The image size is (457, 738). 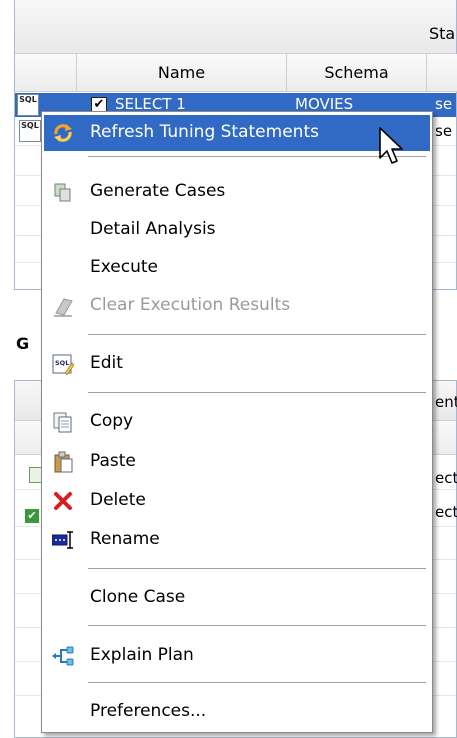 What do you see at coordinates (446, 402) in the screenshot?
I see `cases-header-label: ent` at bounding box center [446, 402].